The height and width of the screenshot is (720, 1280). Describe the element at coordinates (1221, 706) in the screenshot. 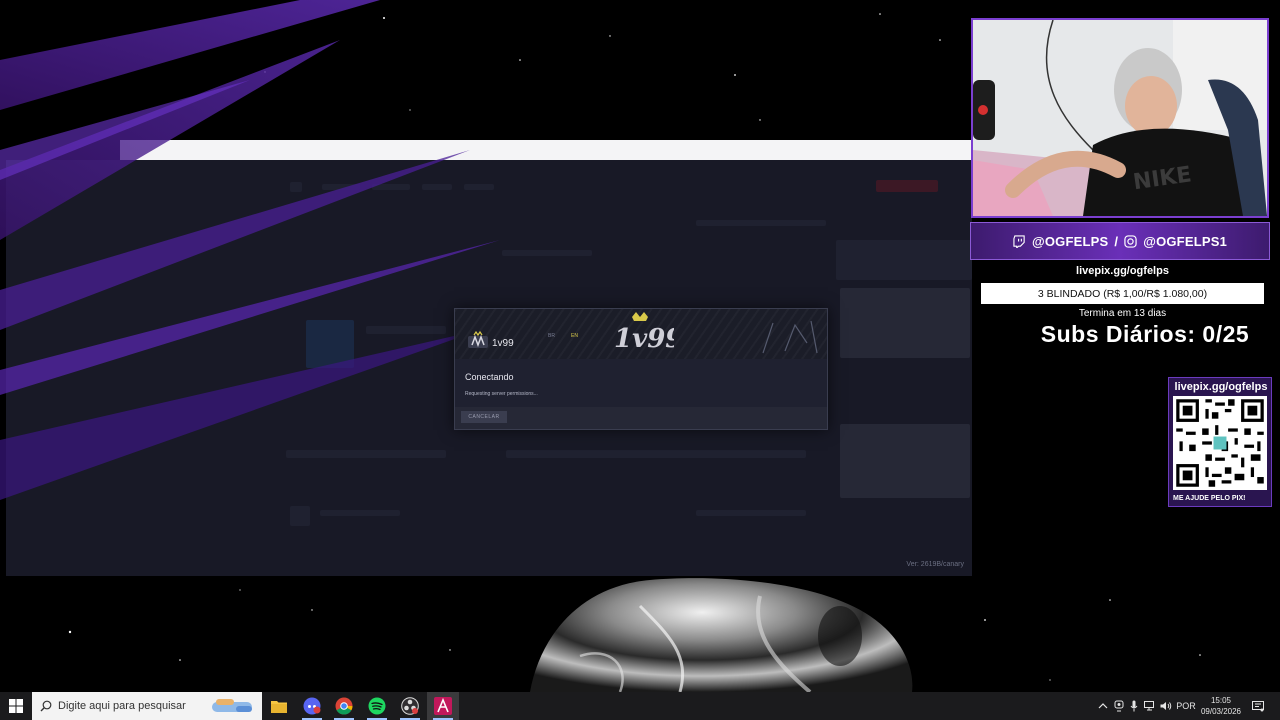

I see `taskbar-clock: 15:05 09/03/2026` at that location.